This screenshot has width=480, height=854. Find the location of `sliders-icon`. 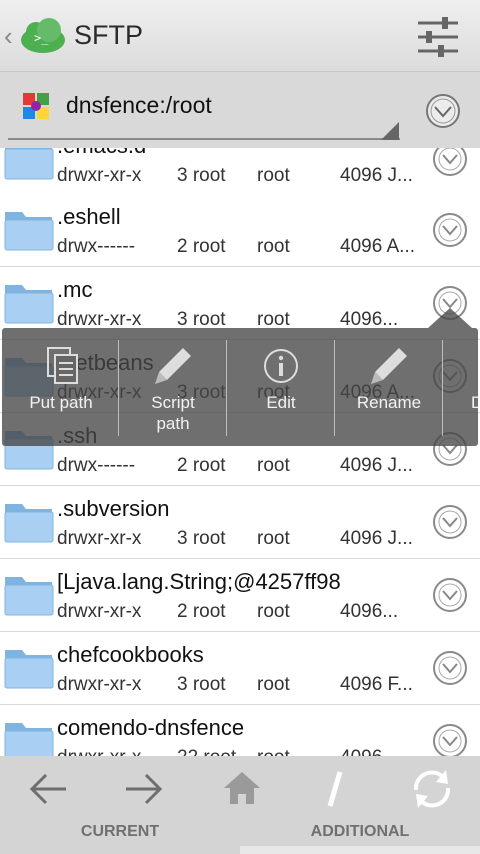

sliders-icon is located at coordinates (438, 37).